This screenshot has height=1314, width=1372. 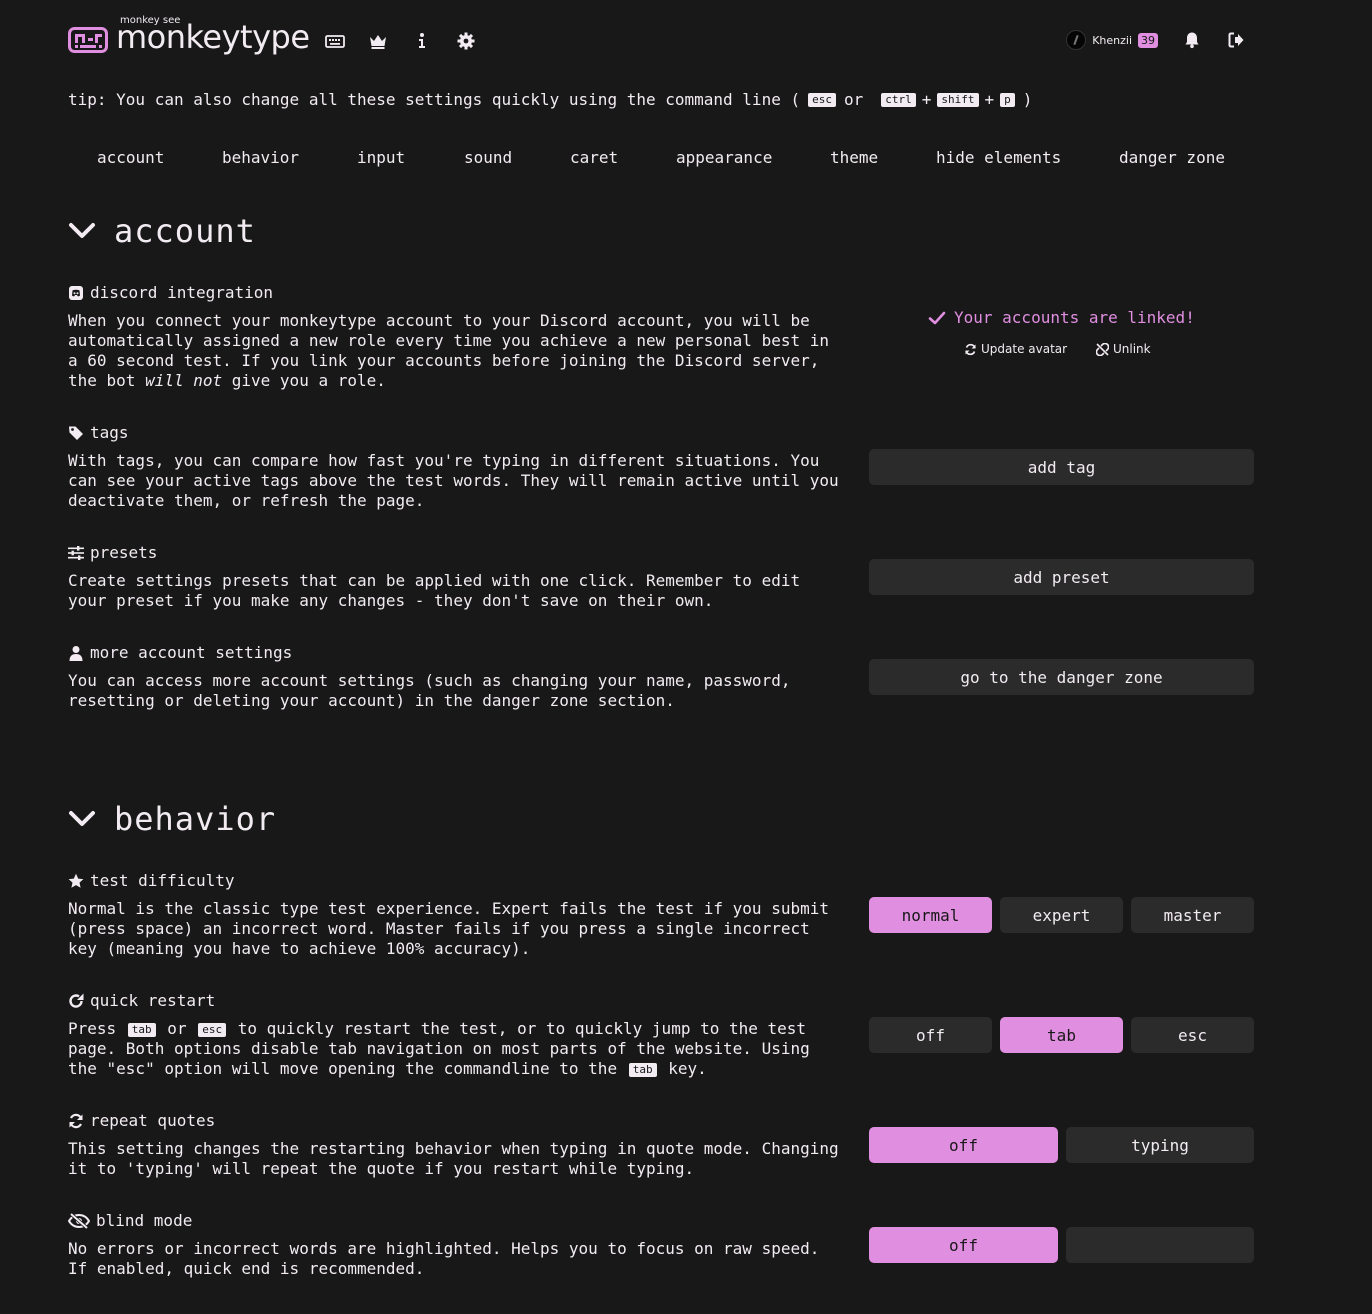 I want to click on desc-text: Press, so click(x=97, y=1028).